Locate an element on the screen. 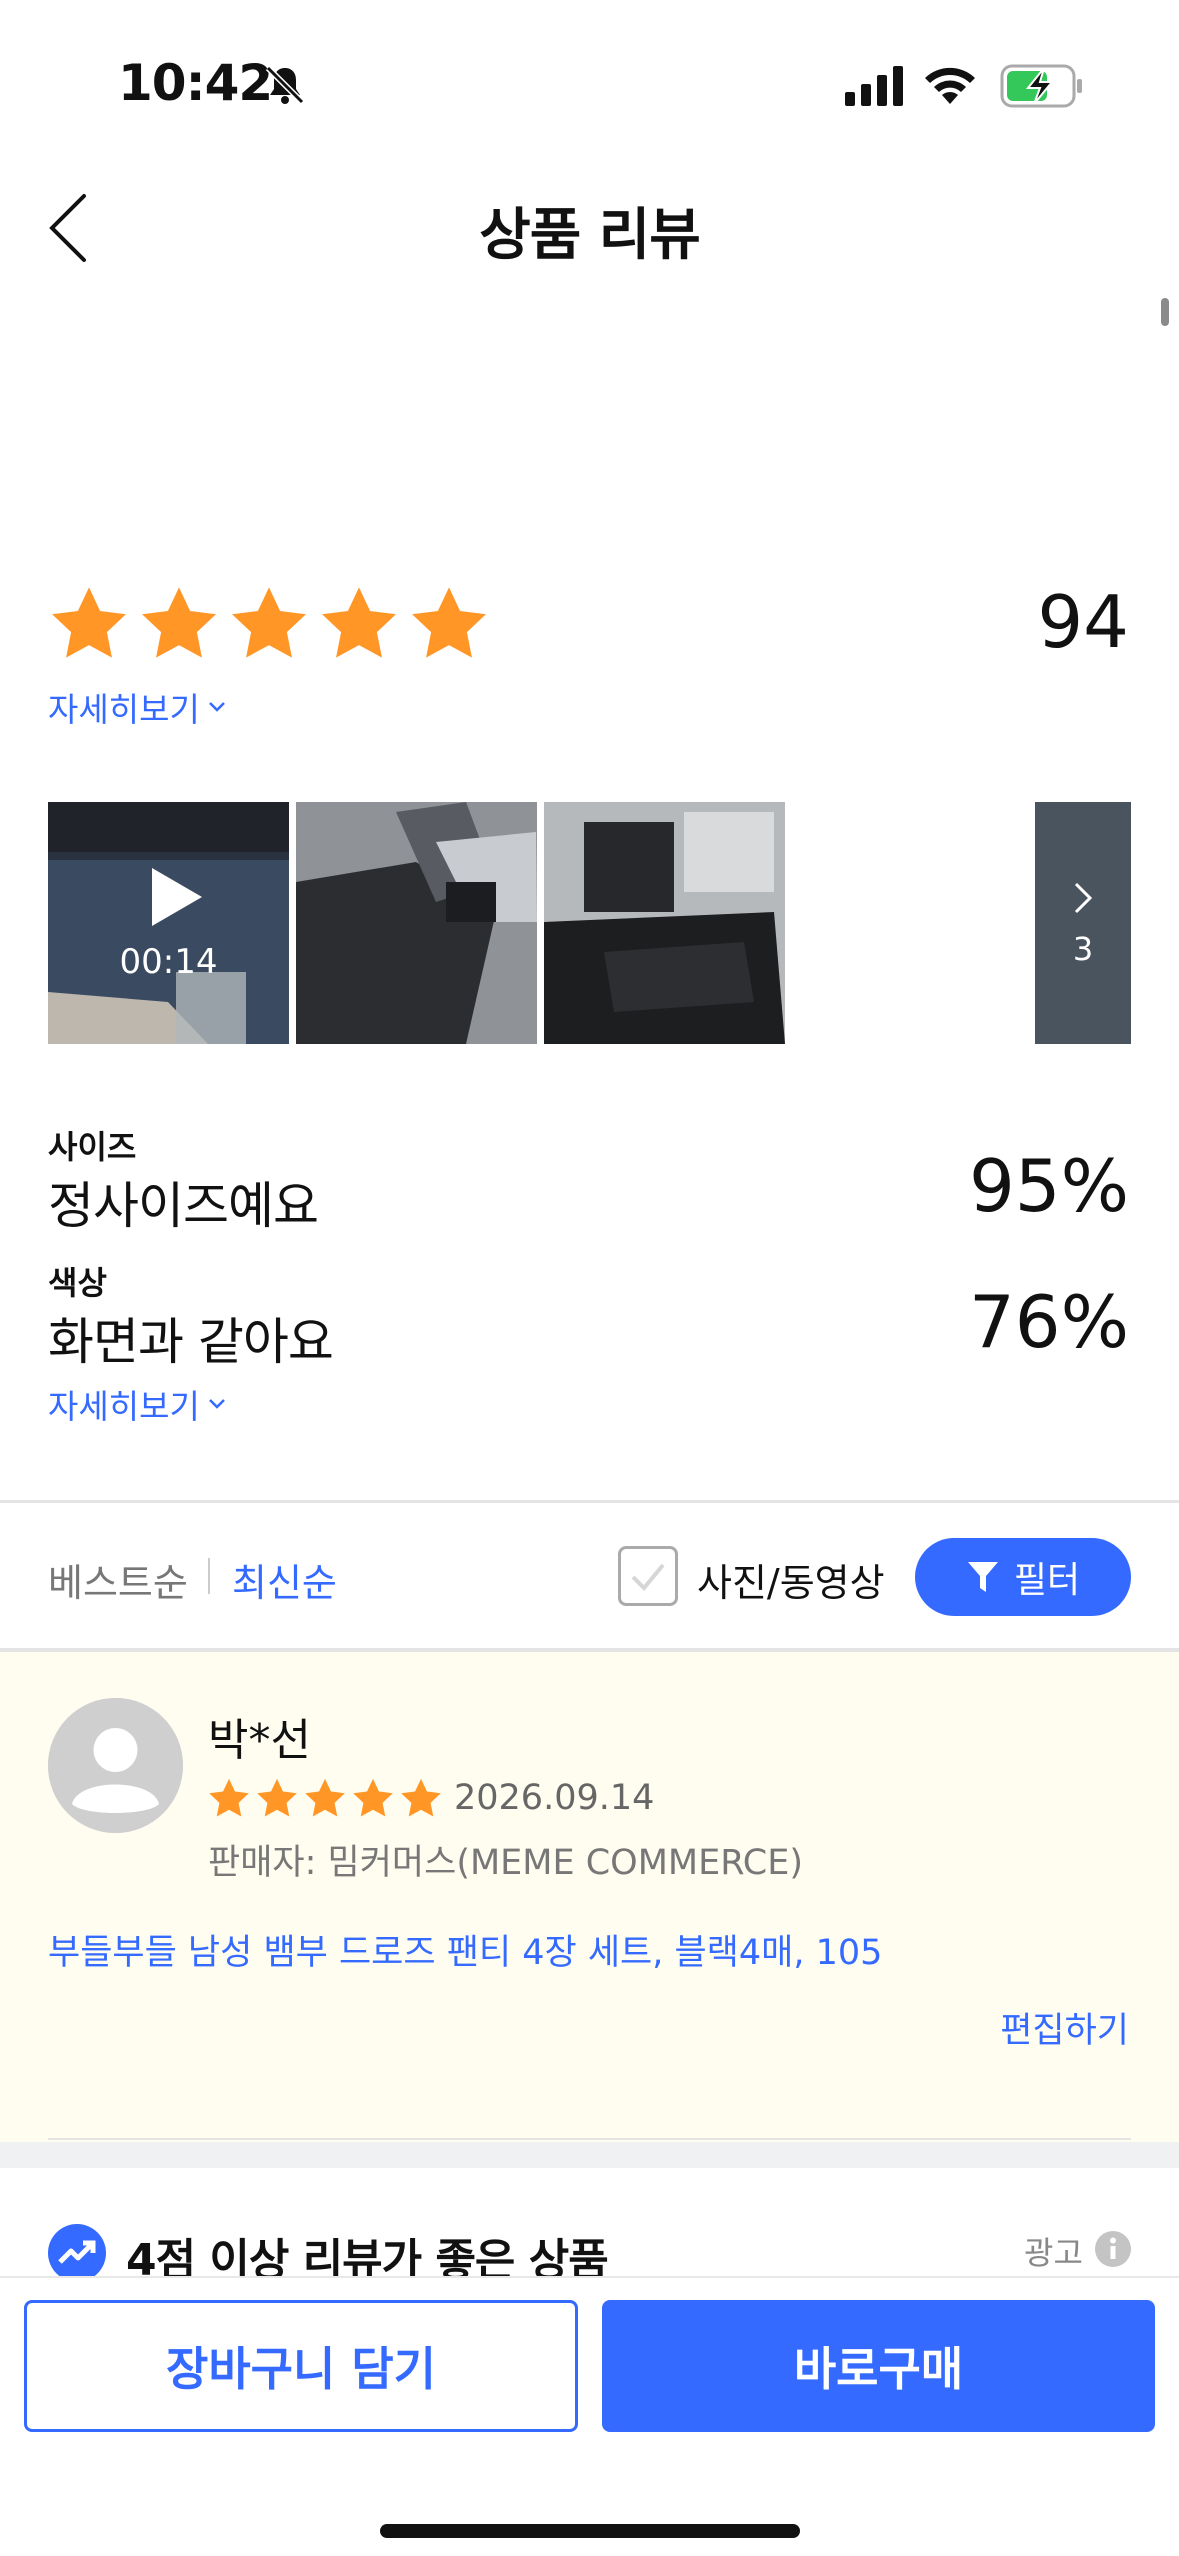 This screenshot has width=1179, height=2556. page-title: 상품 리뷰 is located at coordinates (590, 235).